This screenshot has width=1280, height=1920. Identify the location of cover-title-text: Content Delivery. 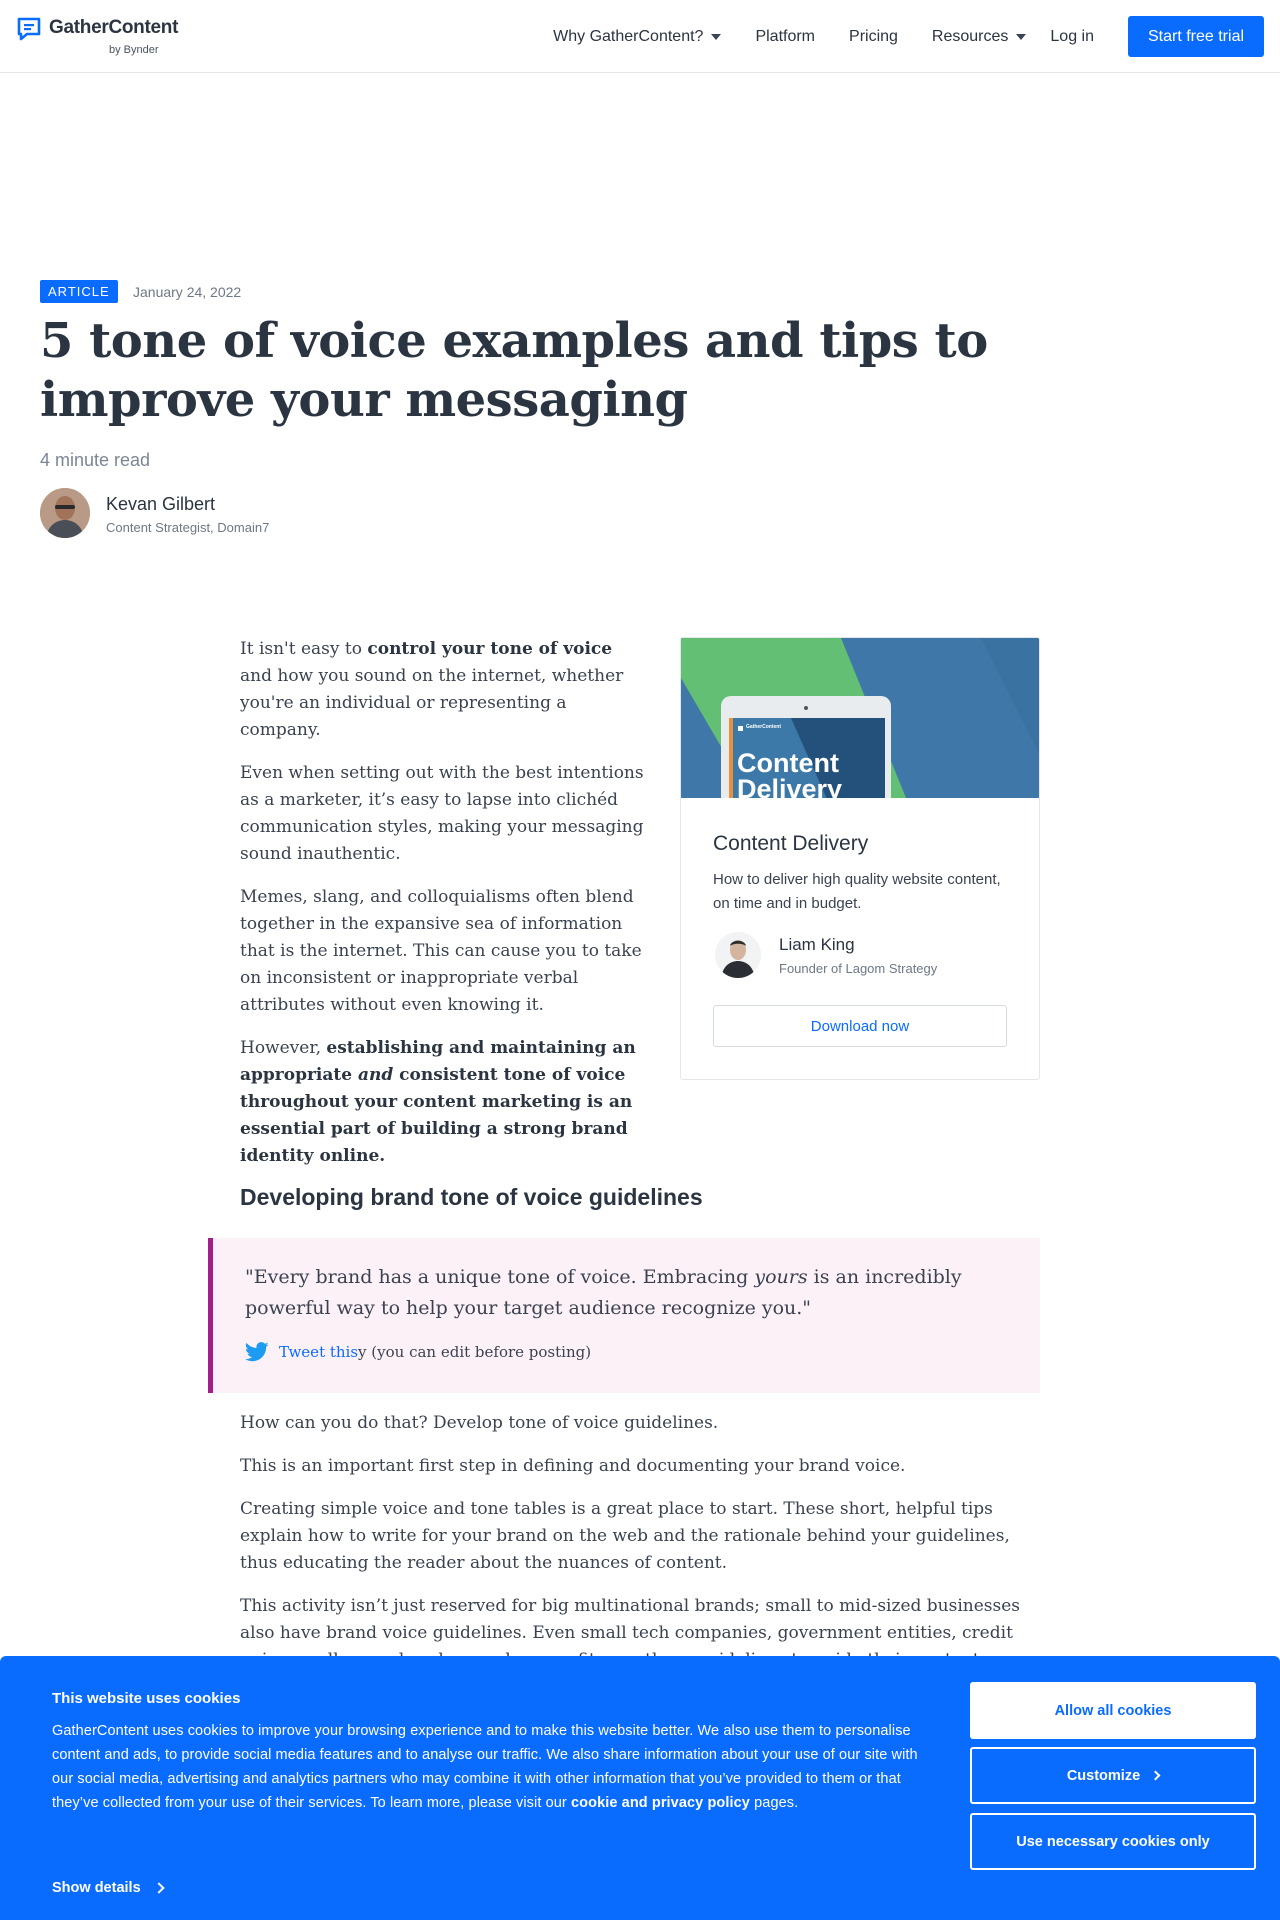
(790, 773).